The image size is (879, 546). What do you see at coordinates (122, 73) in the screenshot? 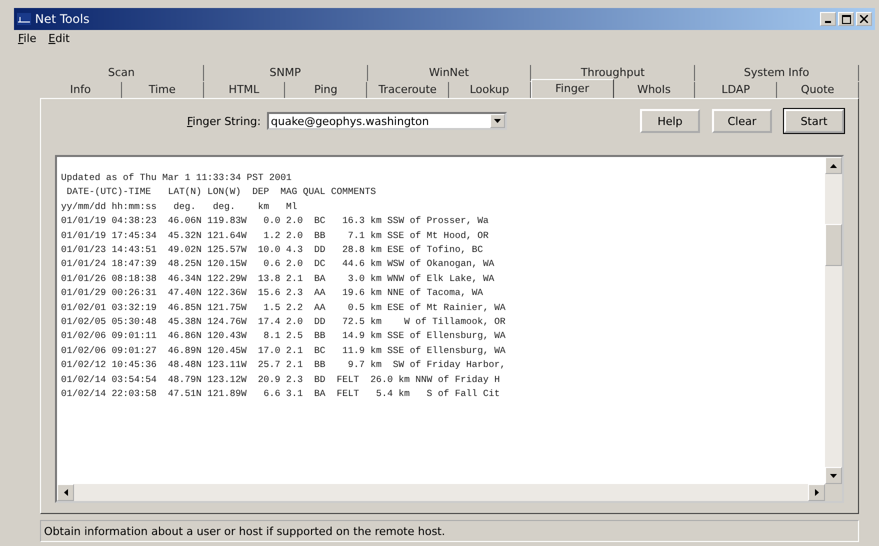
I see `tab: Scan` at bounding box center [122, 73].